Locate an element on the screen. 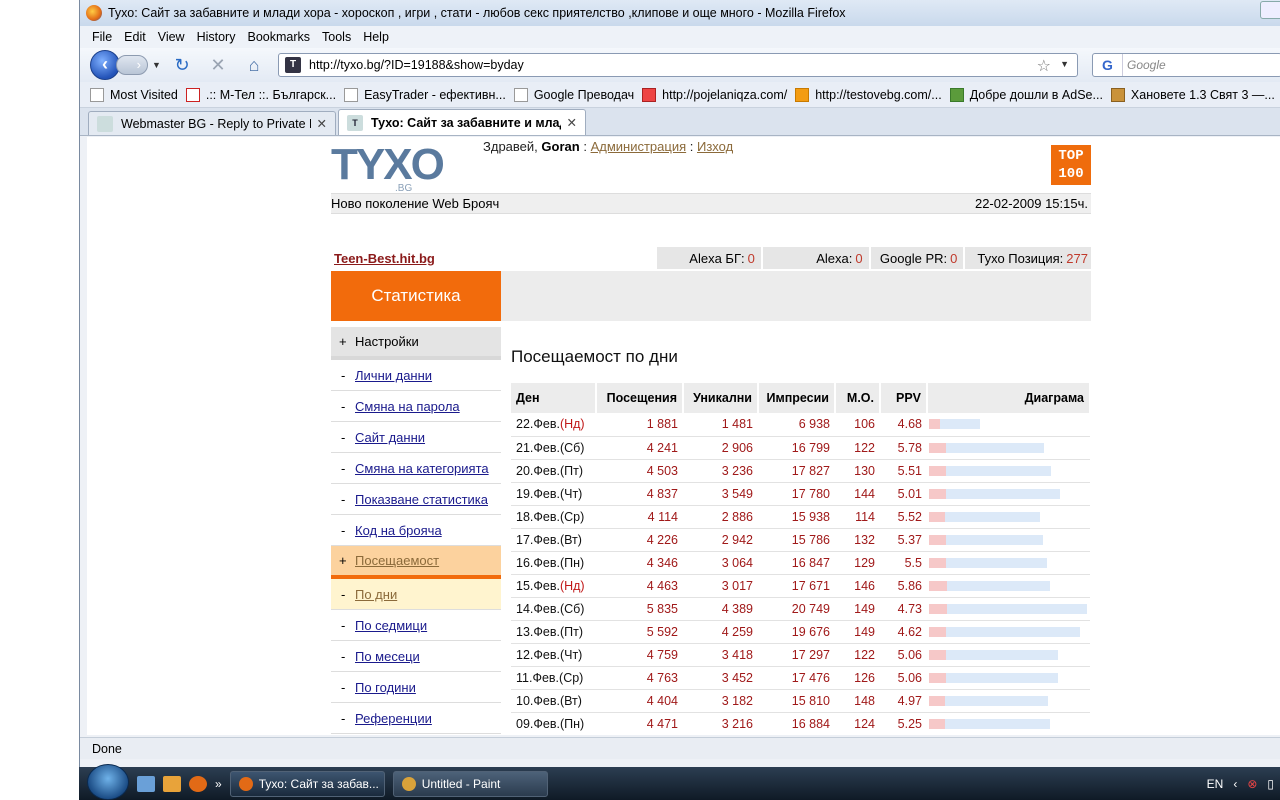  datetime: 22-02-2009 15:15ч. is located at coordinates (1031, 203).